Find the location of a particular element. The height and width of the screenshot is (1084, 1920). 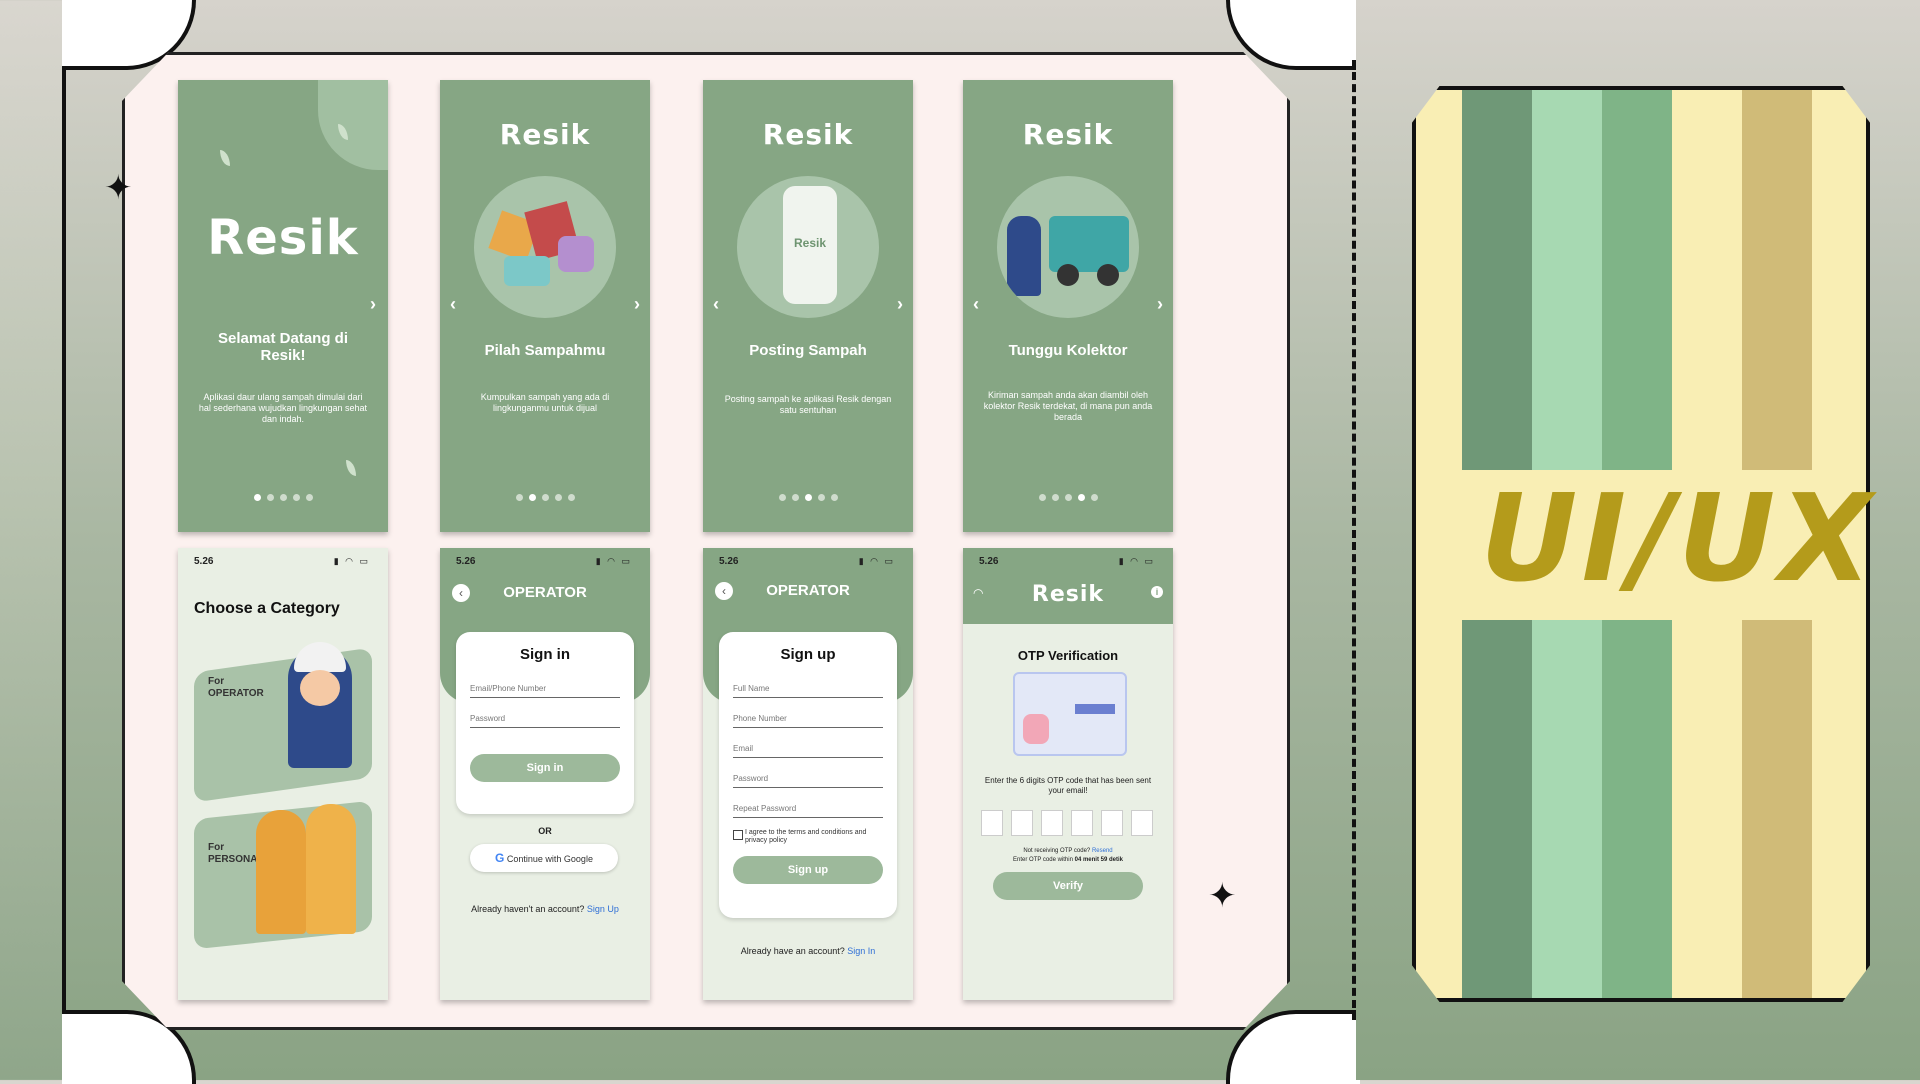

google-signin-button: G Continue with Google is located at coordinates (544, 858).